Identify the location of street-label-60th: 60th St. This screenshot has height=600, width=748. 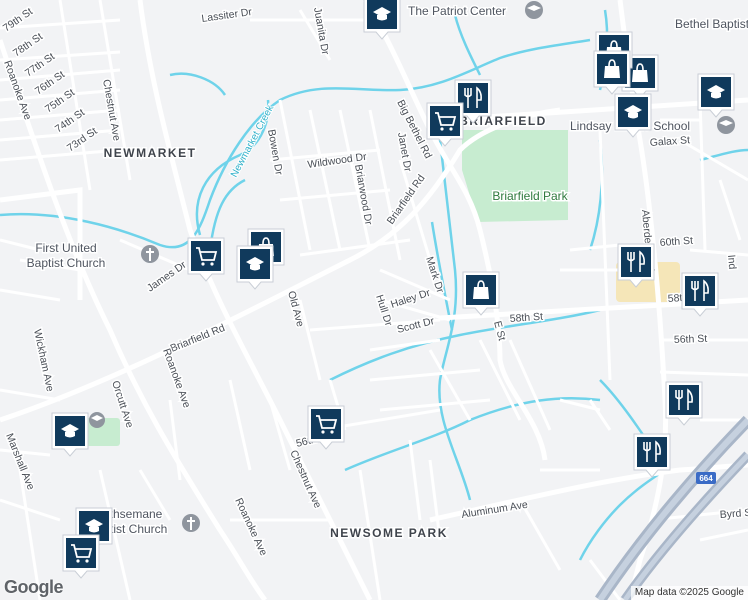
(676, 242).